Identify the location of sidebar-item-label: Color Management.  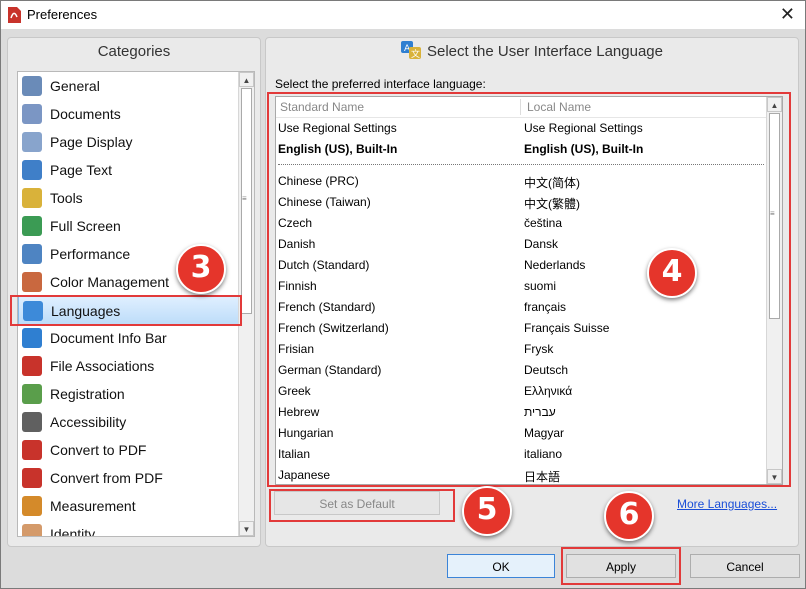
(110, 282).